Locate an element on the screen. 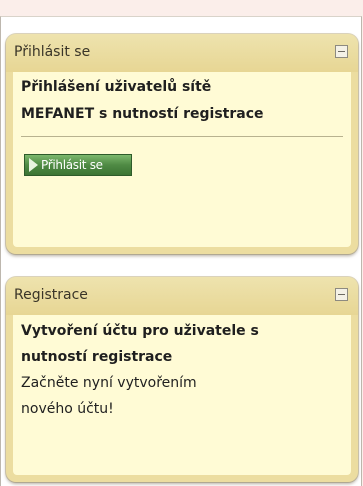  login-button: Přihlásit se is located at coordinates (78, 165).